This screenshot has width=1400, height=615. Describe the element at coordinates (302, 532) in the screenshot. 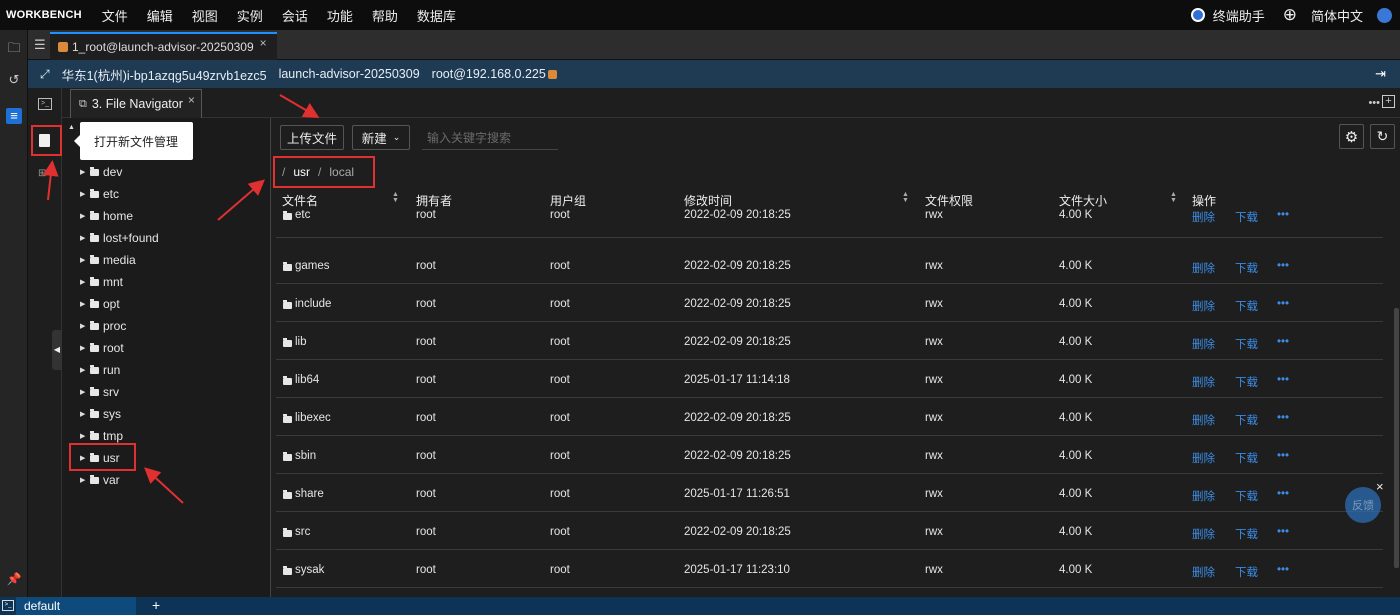

I see `file-name: src` at that location.